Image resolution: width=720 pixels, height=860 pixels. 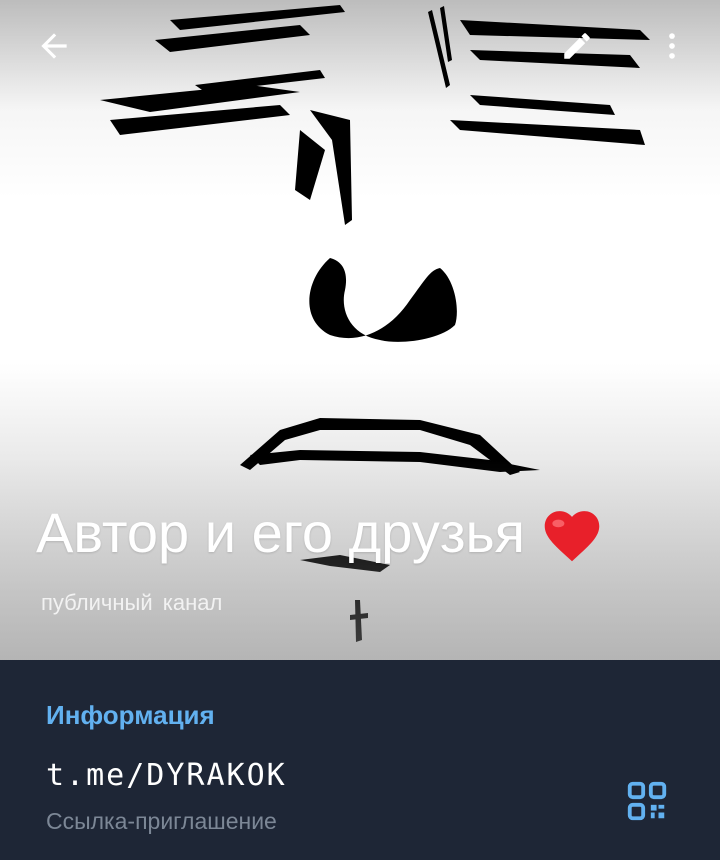 I want to click on channel-title-text: Автор и его друзья, so click(x=280, y=532).